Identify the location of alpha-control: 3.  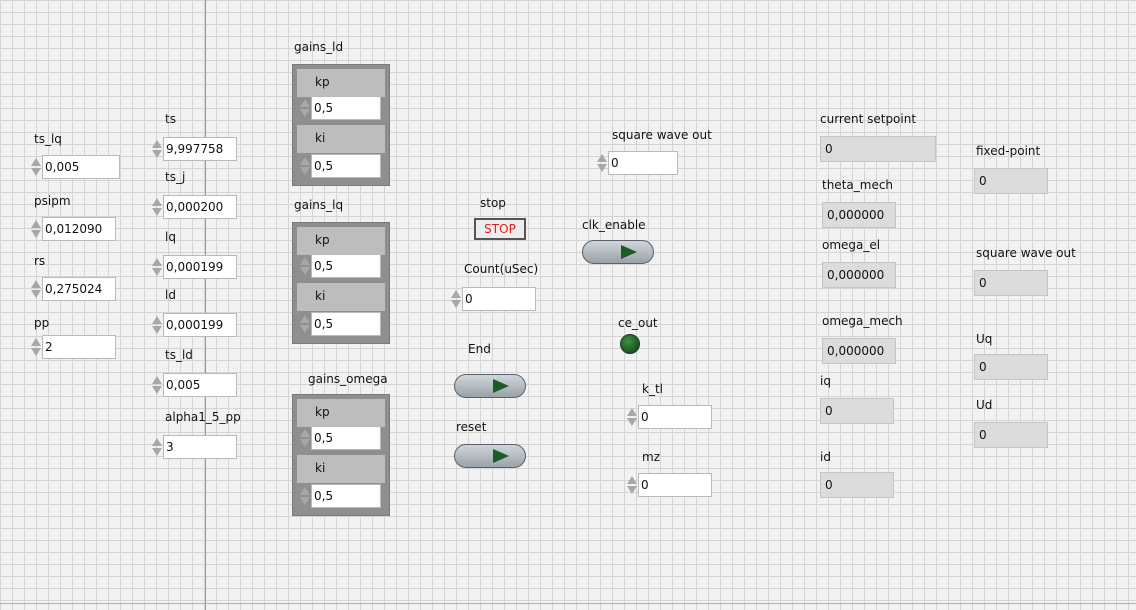
(194, 447).